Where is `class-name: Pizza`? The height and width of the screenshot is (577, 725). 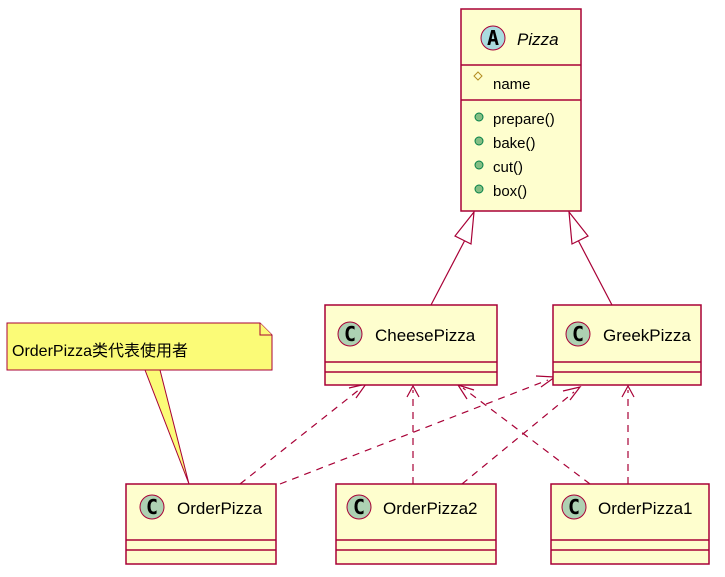 class-name: Pizza is located at coordinates (538, 39).